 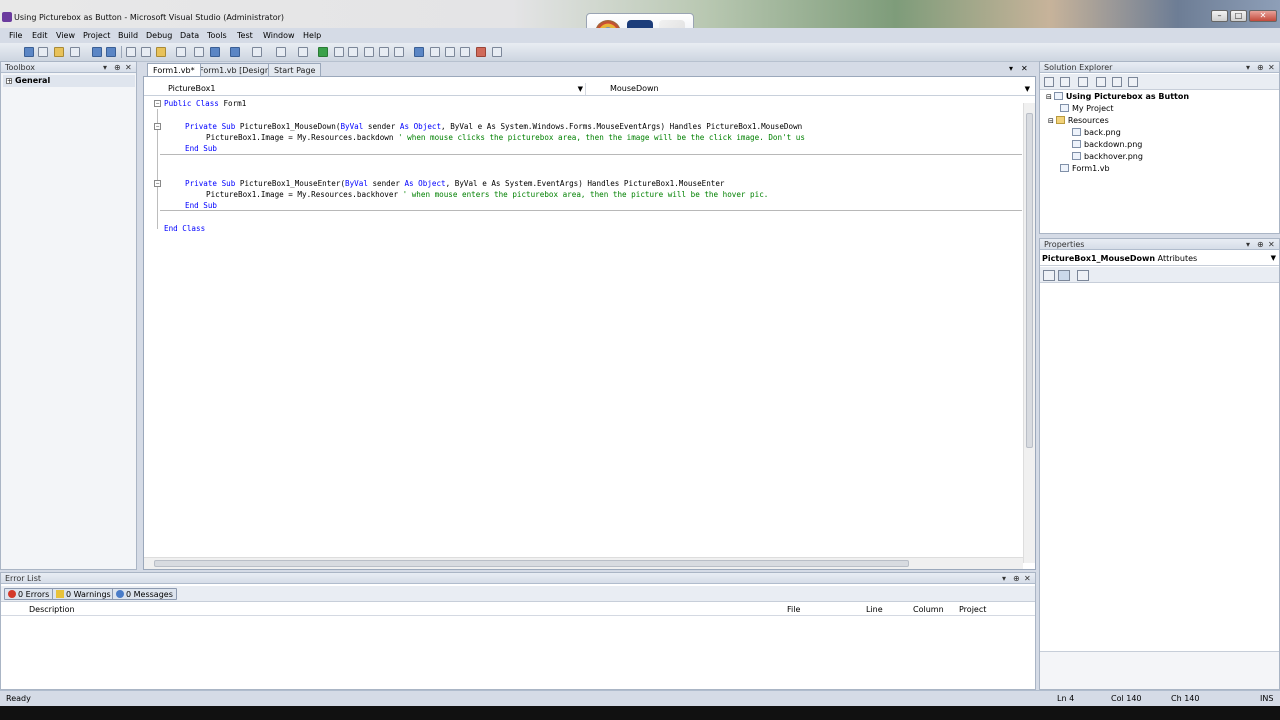 I want to click on code-line: End Sub, so click(x=201, y=148).